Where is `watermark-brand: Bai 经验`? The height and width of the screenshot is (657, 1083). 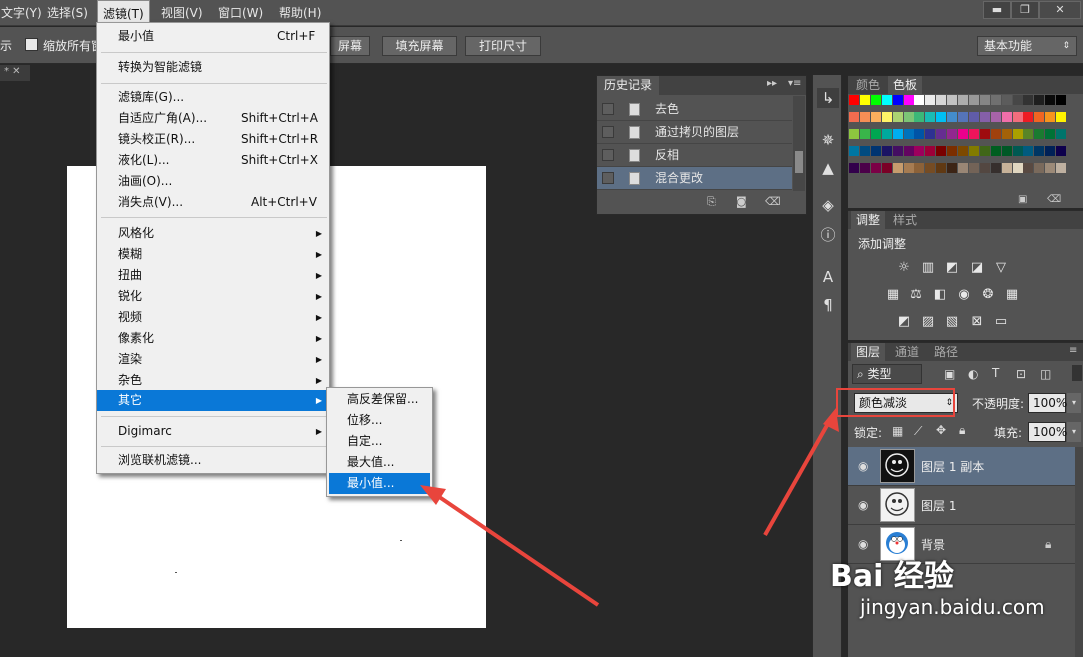
watermark-brand: Bai 经验 is located at coordinates (892, 576).